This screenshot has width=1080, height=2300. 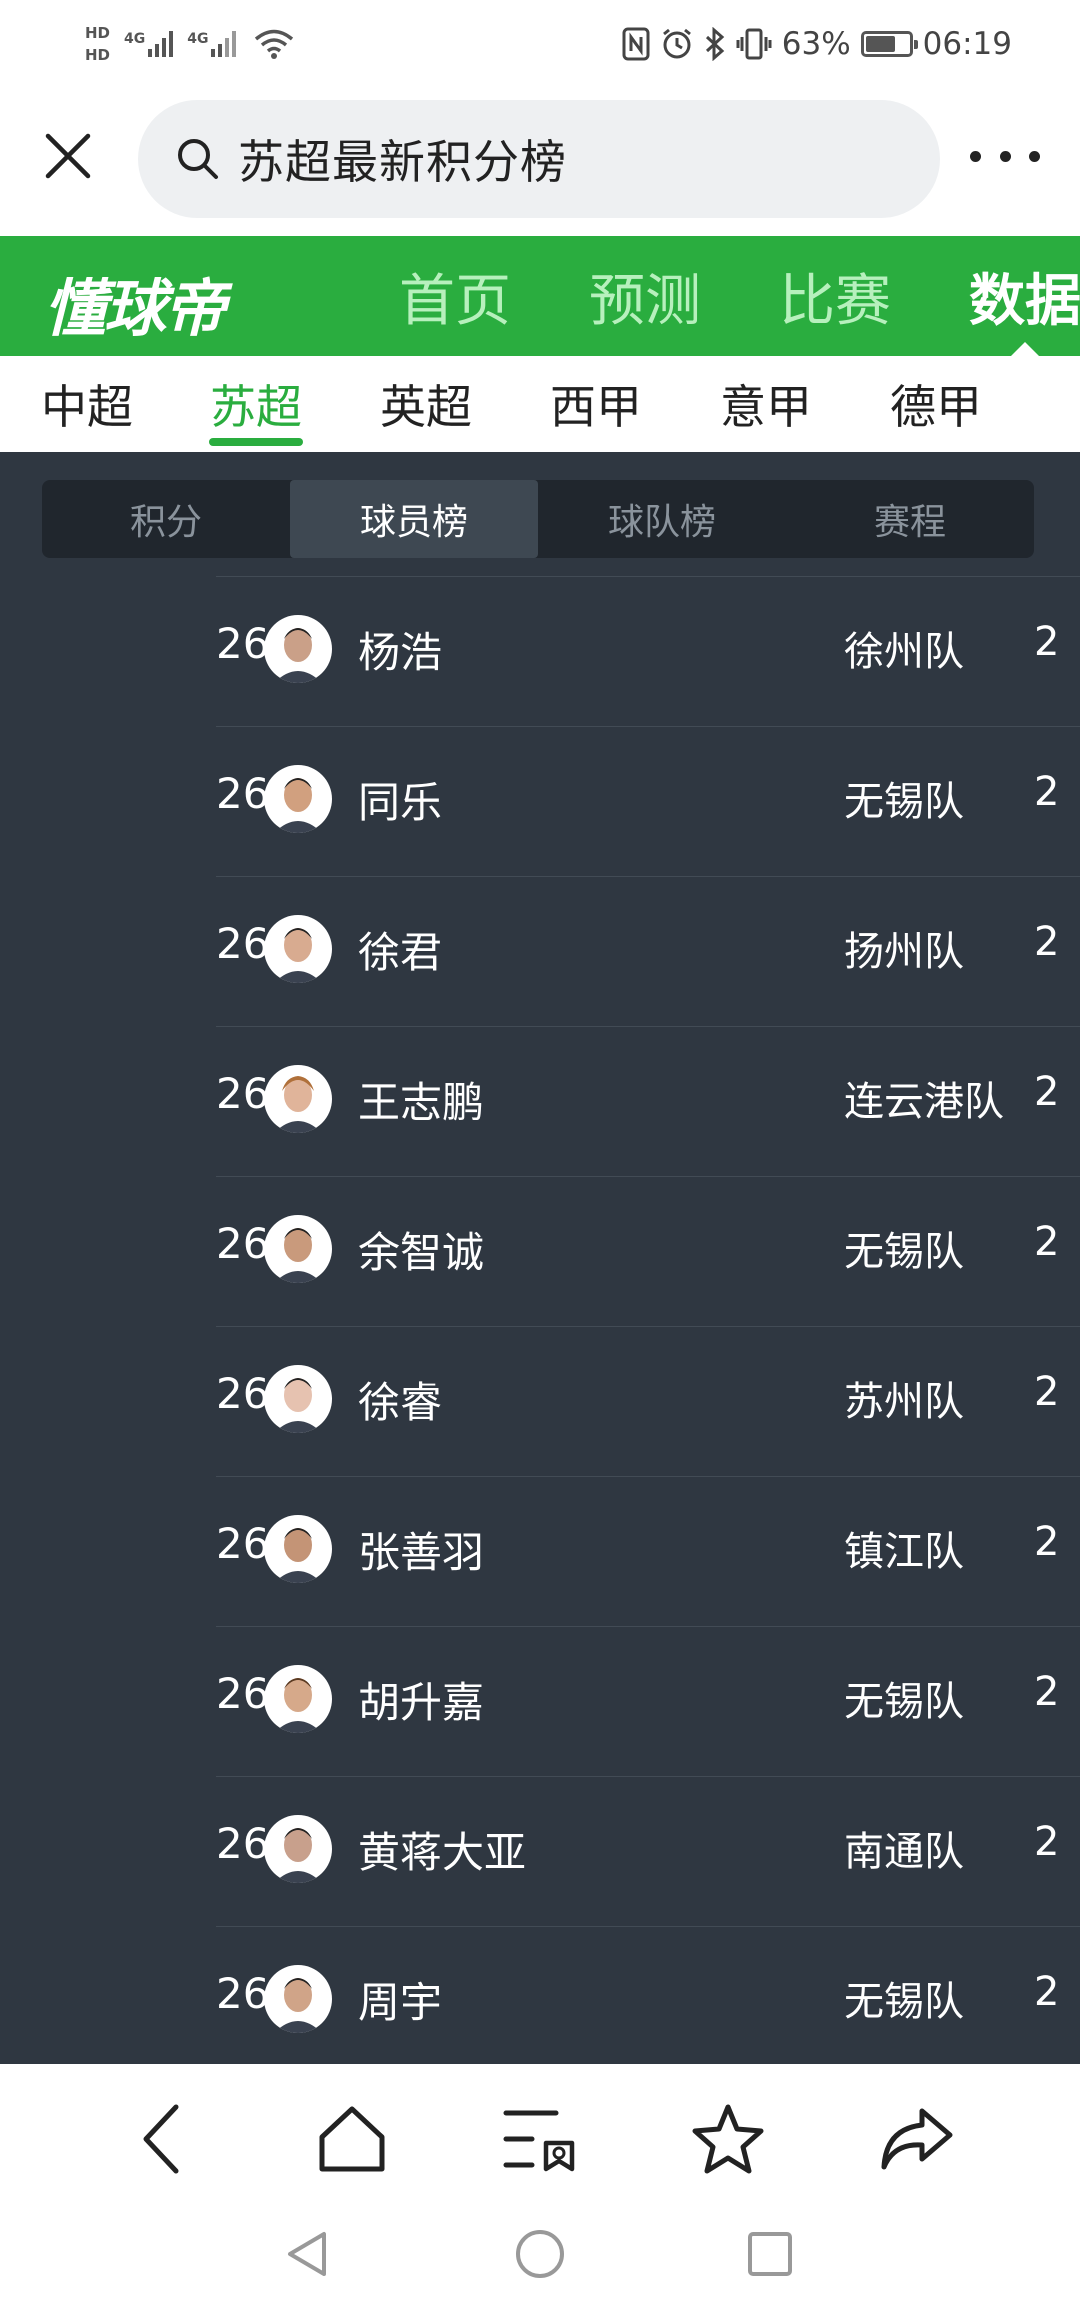 What do you see at coordinates (198, 159) in the screenshot?
I see `search-icon` at bounding box center [198, 159].